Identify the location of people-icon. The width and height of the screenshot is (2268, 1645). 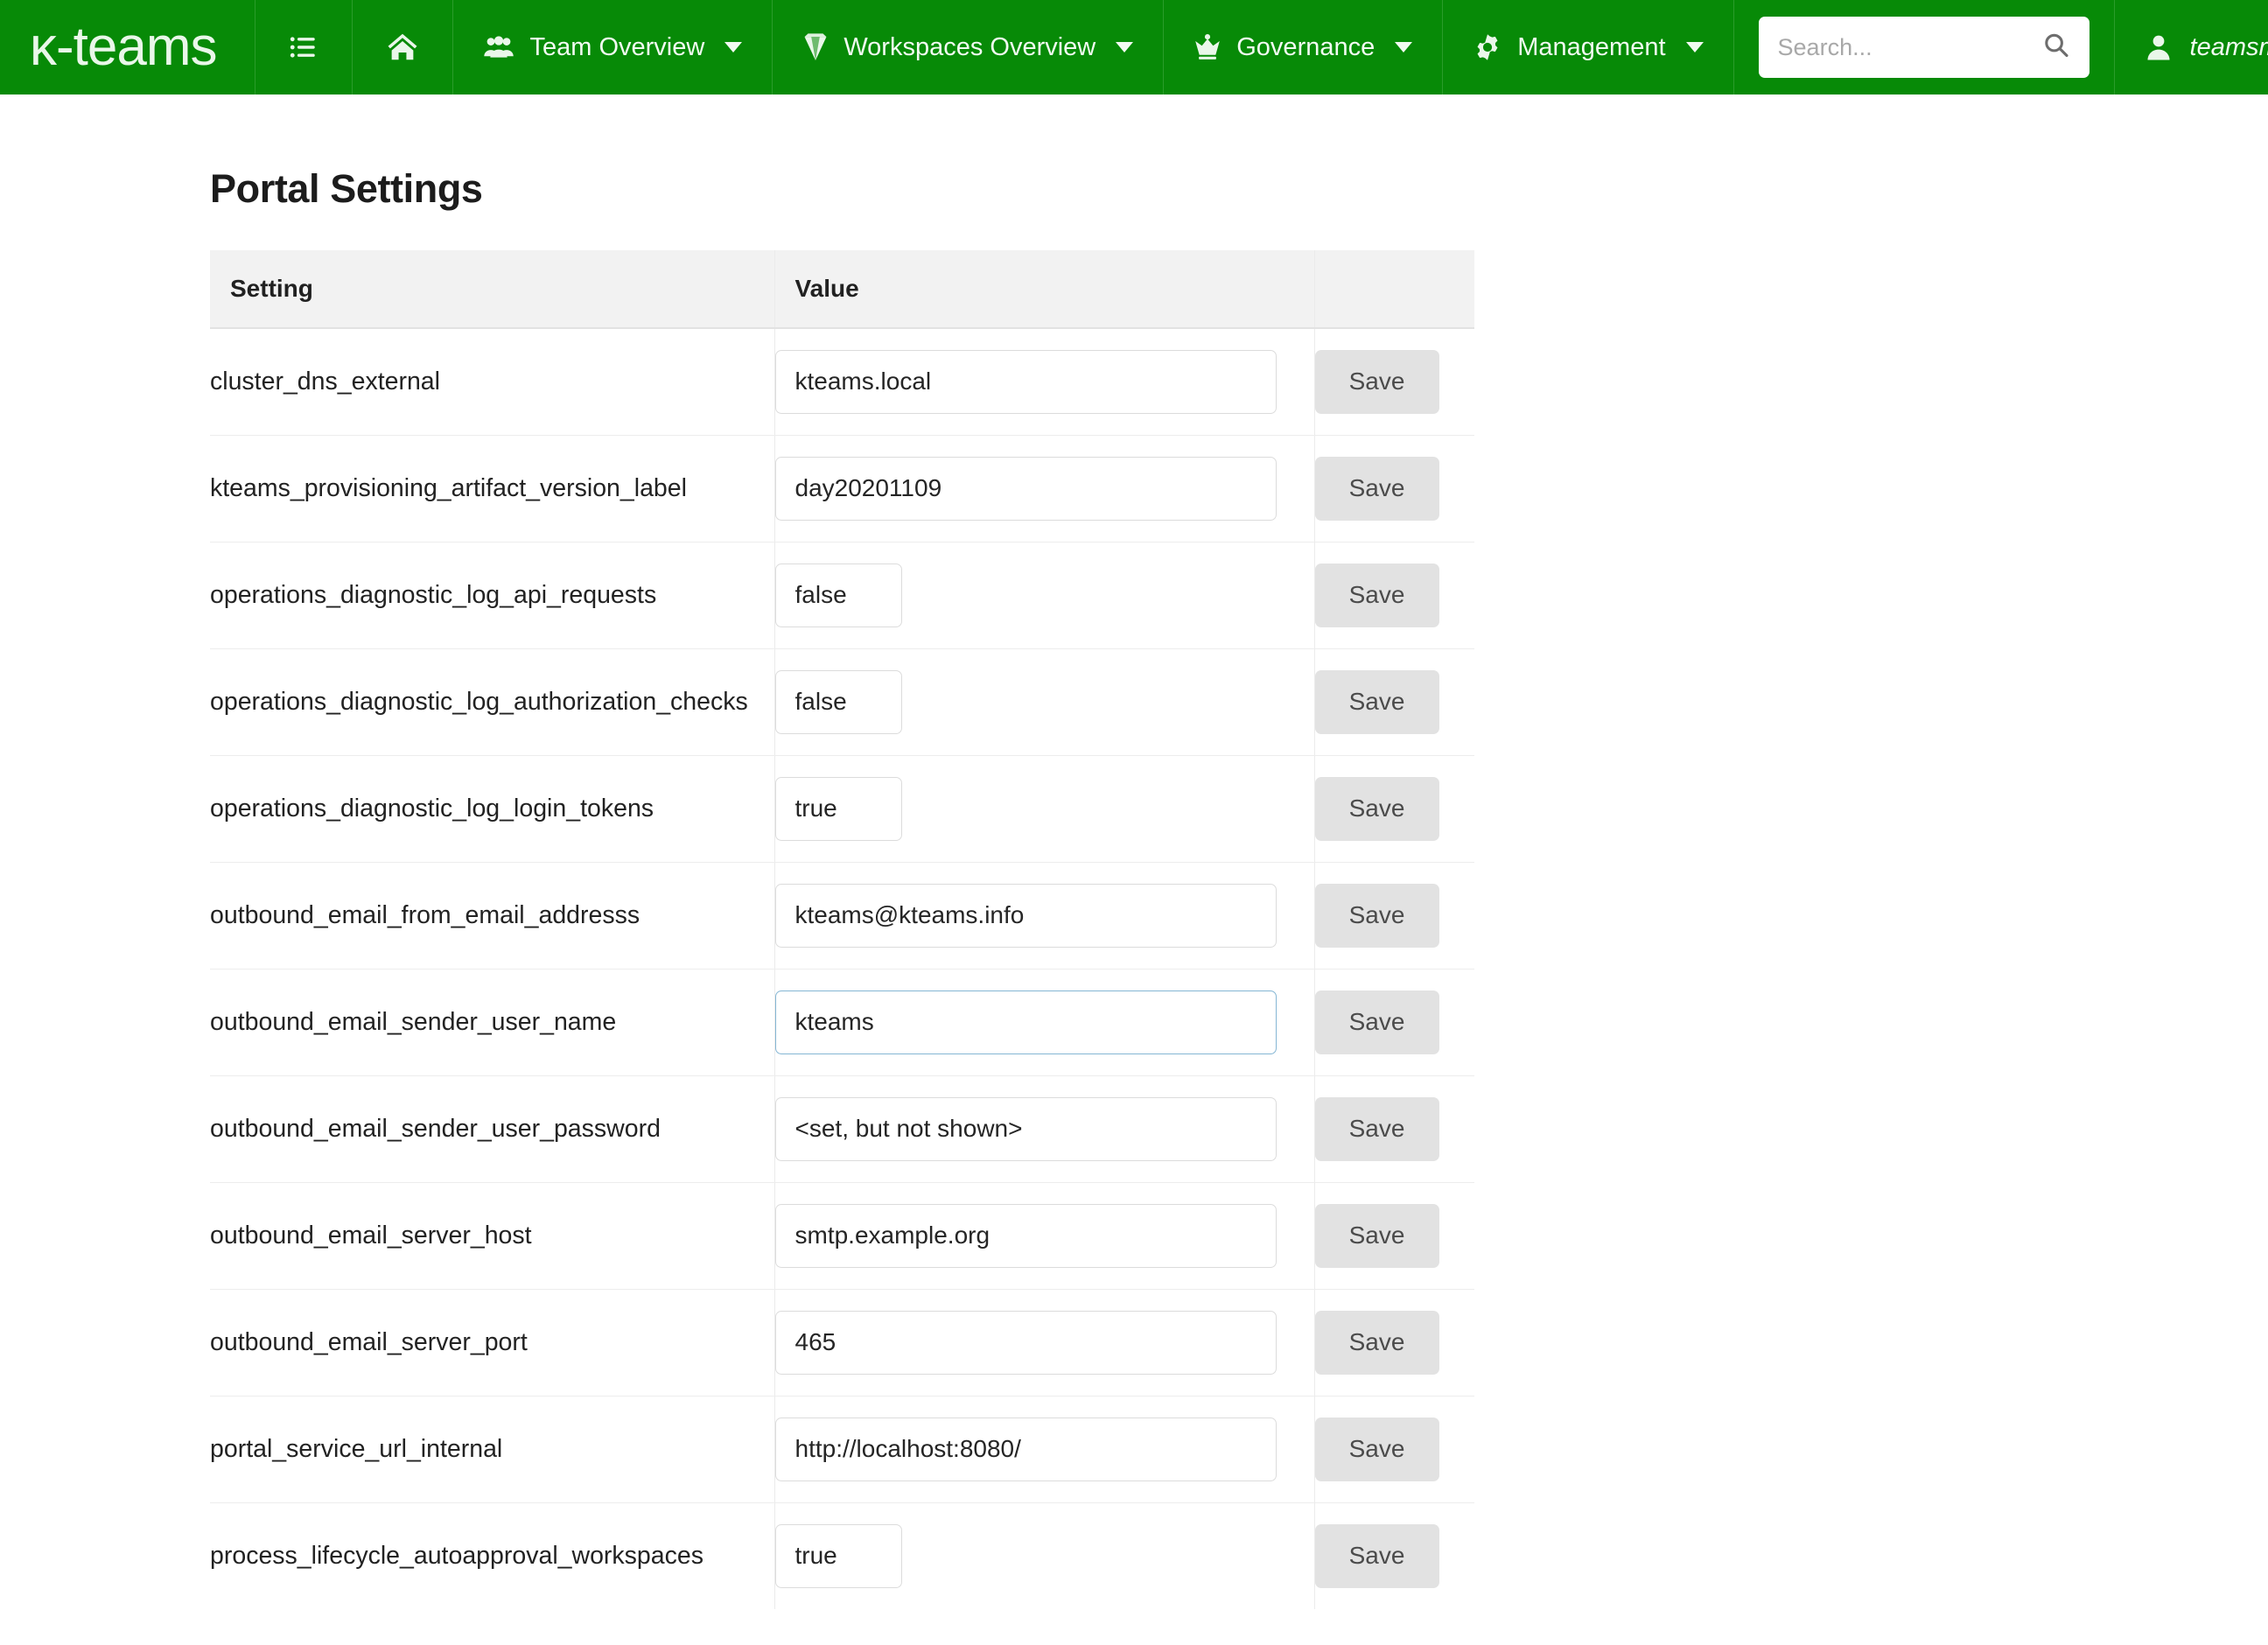
(498, 47).